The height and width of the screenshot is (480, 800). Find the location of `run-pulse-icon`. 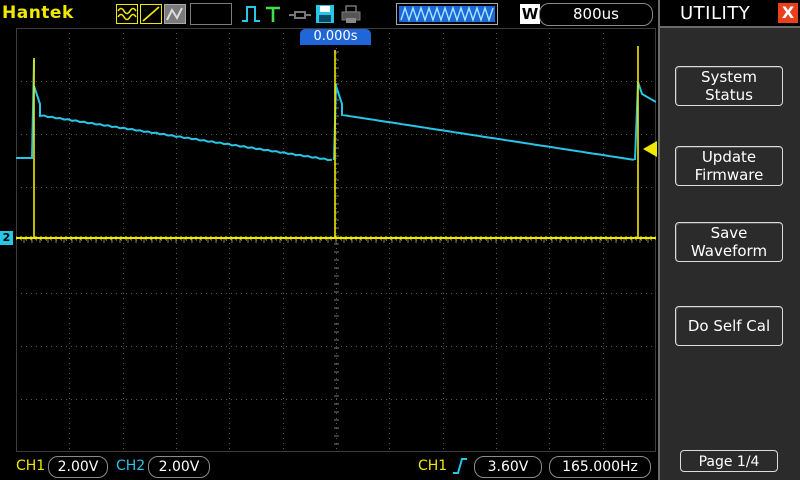

run-pulse-icon is located at coordinates (251, 14).